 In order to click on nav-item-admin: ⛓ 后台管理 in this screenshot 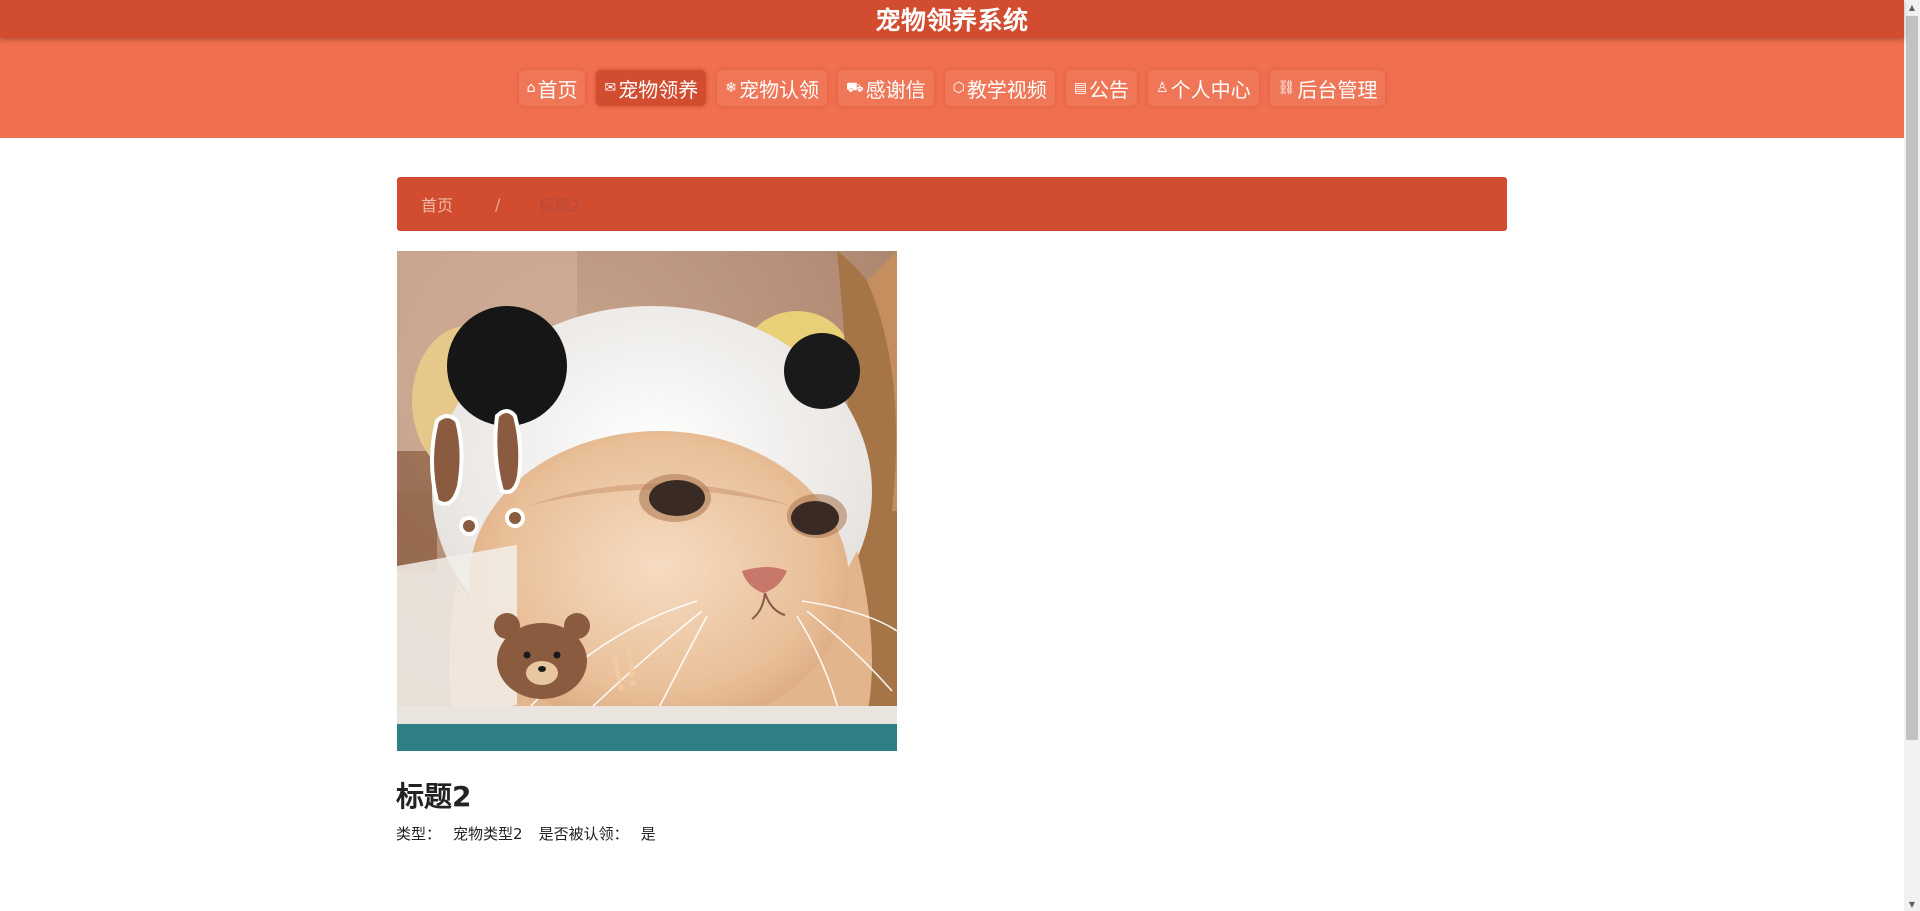, I will do `click(1327, 88)`.